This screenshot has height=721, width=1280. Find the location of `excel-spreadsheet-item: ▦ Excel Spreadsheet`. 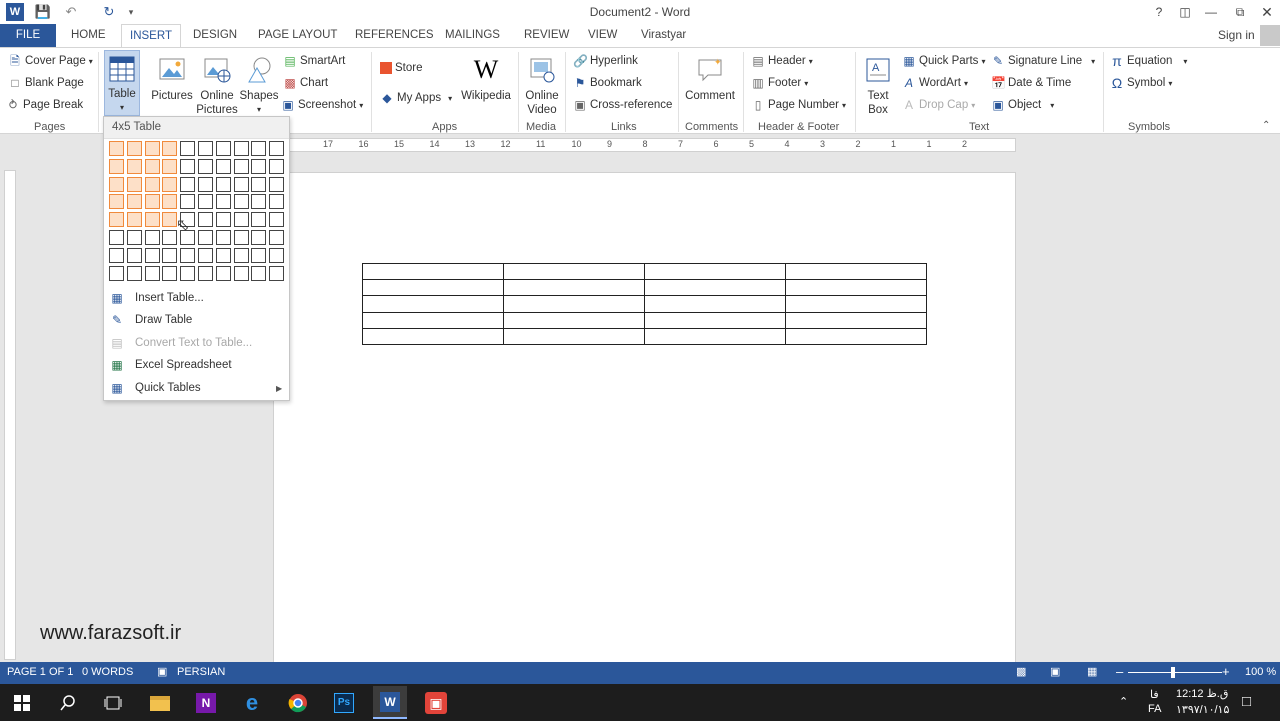

excel-spreadsheet-item: ▦ Excel Spreadsheet is located at coordinates (196, 365).